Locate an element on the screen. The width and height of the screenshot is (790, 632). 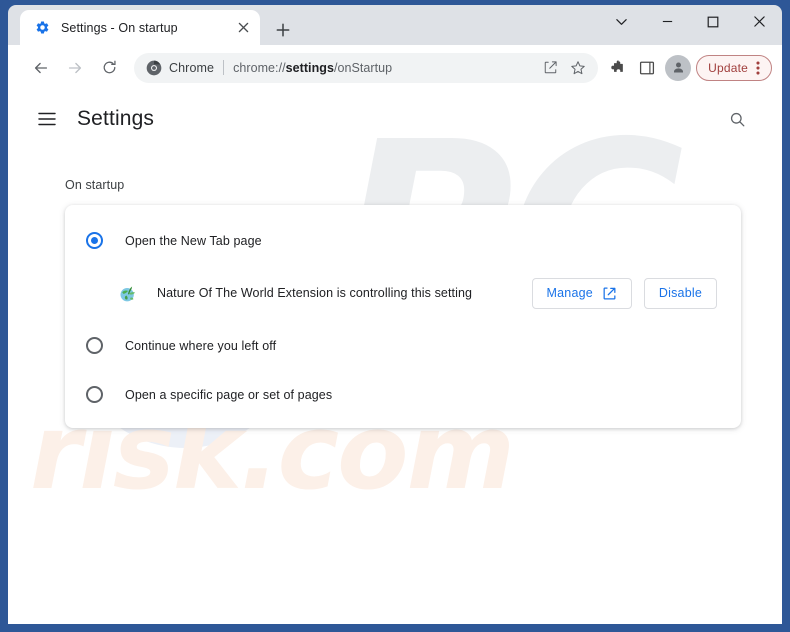
option-label: Continue where you left off is located at coordinates (201, 345).